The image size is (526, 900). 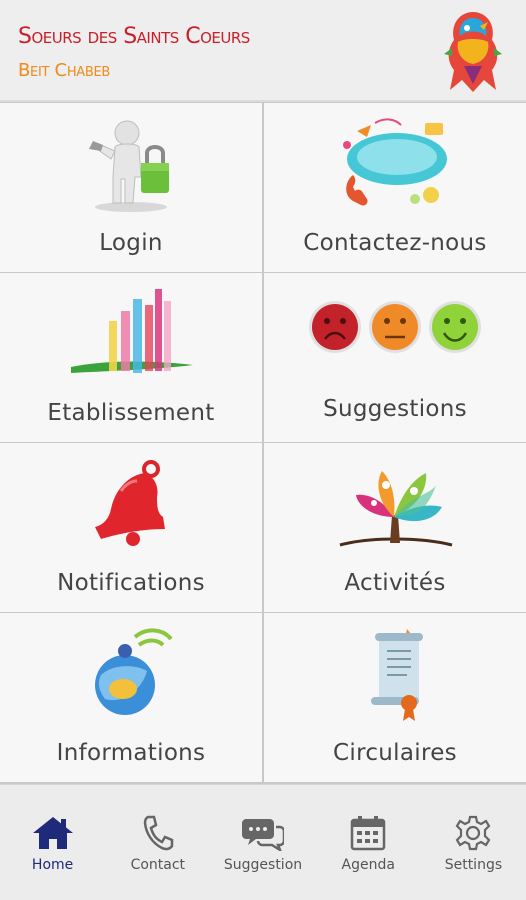 I want to click on tile-label: Notifications, so click(x=131, y=583).